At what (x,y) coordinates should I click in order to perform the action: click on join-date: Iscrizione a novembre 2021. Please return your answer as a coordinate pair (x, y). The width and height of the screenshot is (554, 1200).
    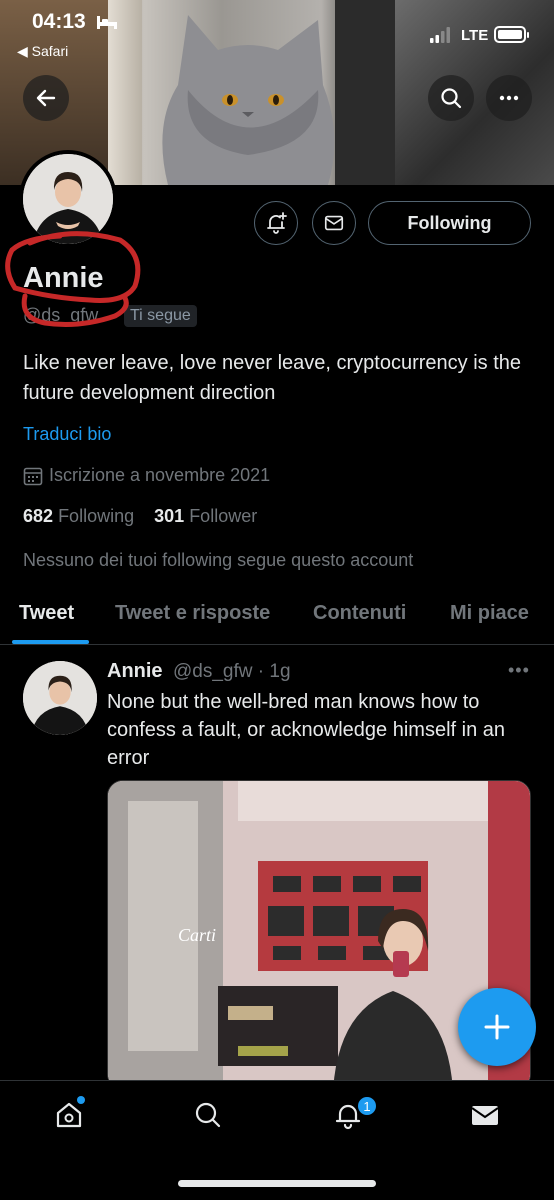
    Looking at the image, I should click on (160, 475).